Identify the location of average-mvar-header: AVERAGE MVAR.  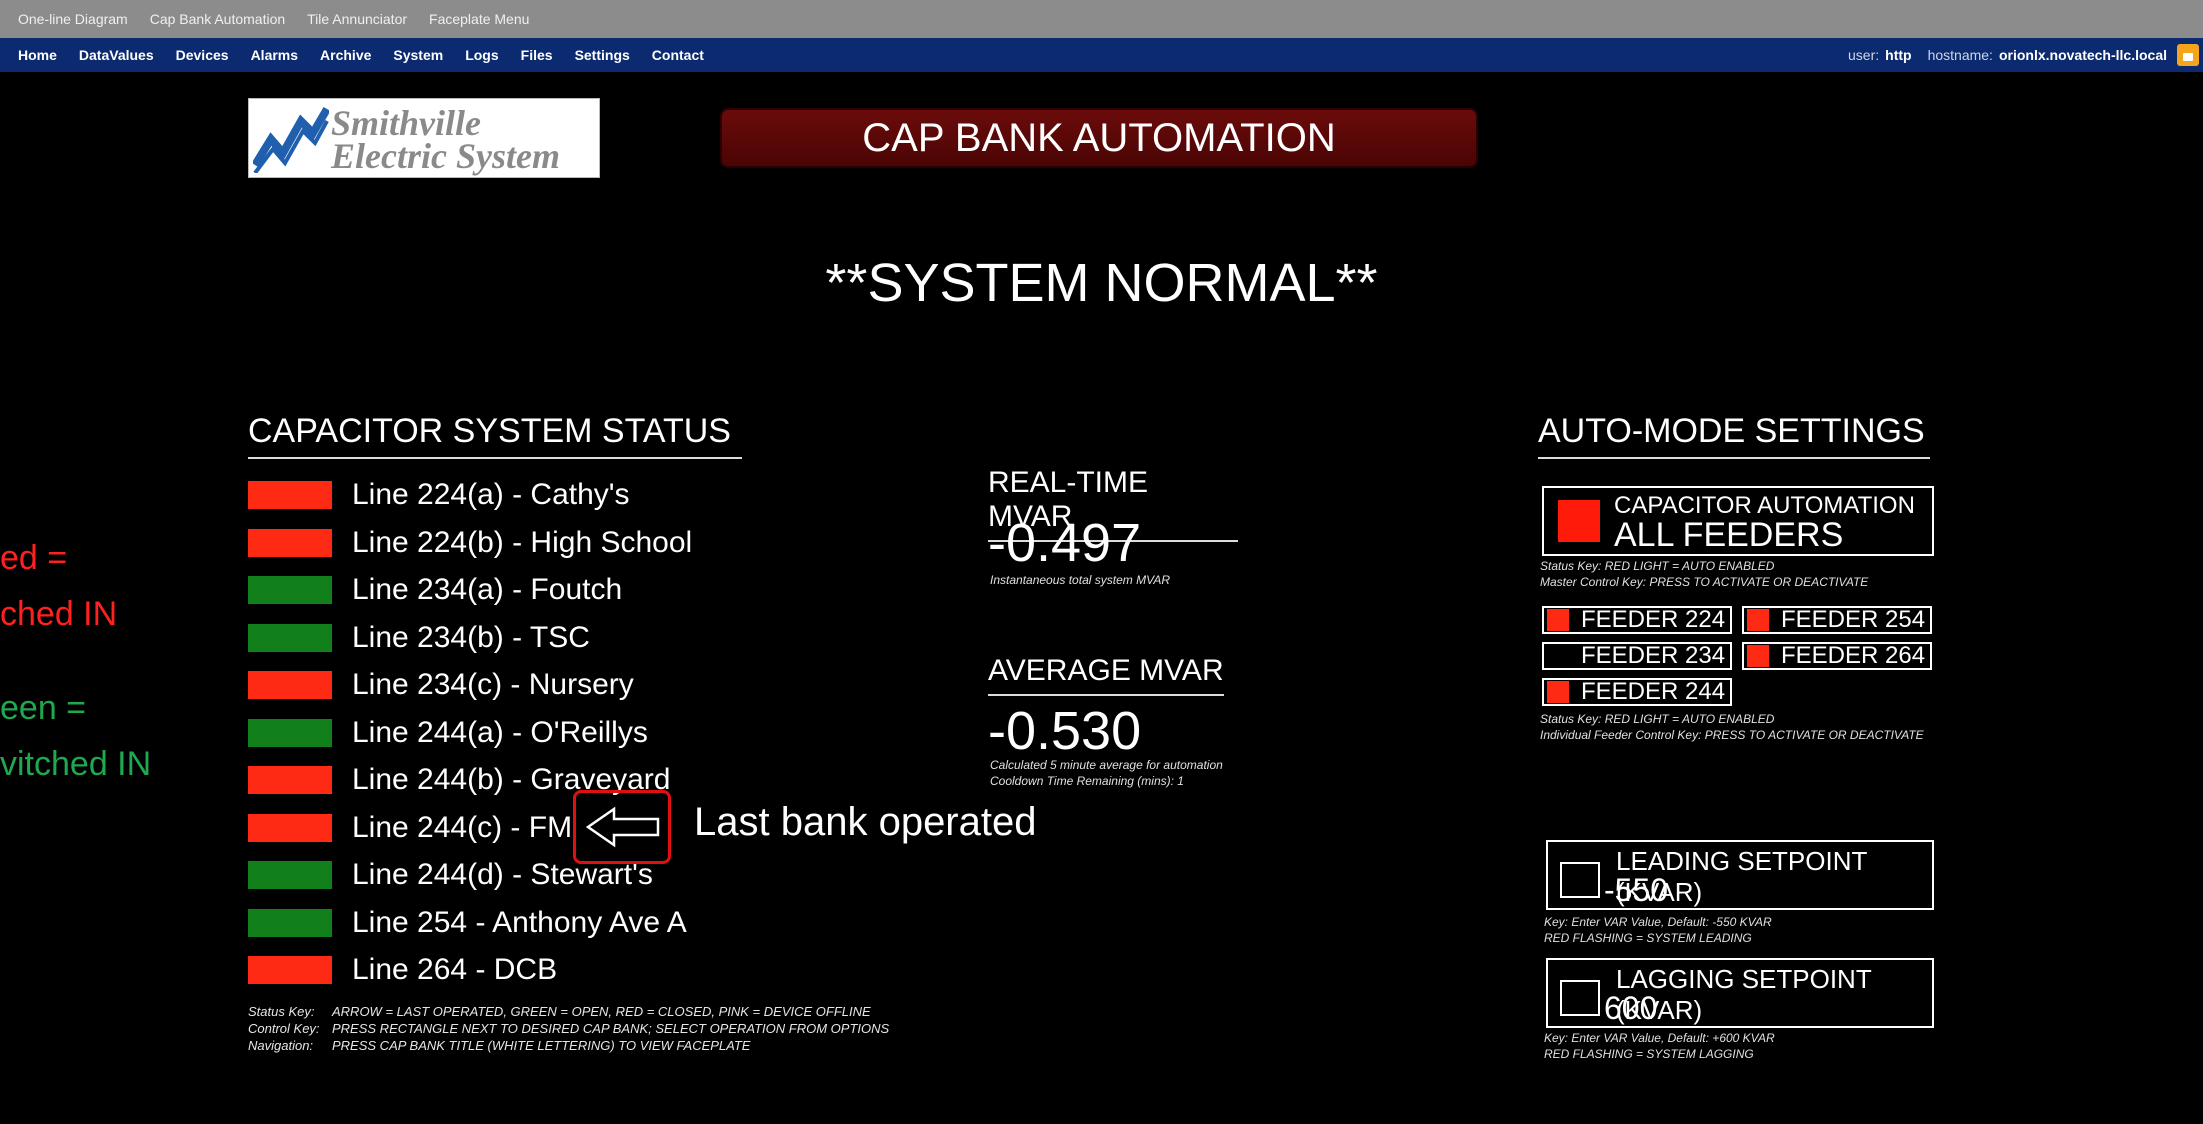
(1106, 675).